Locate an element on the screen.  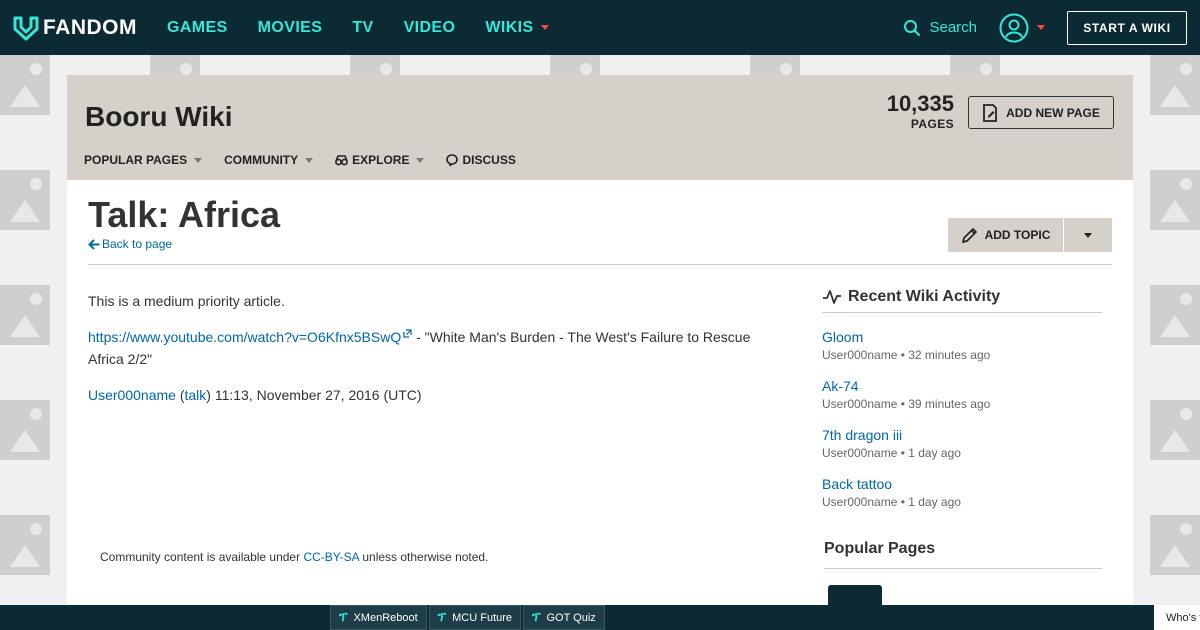
start-a-wiki-button: START A WIKI is located at coordinates (1127, 27).